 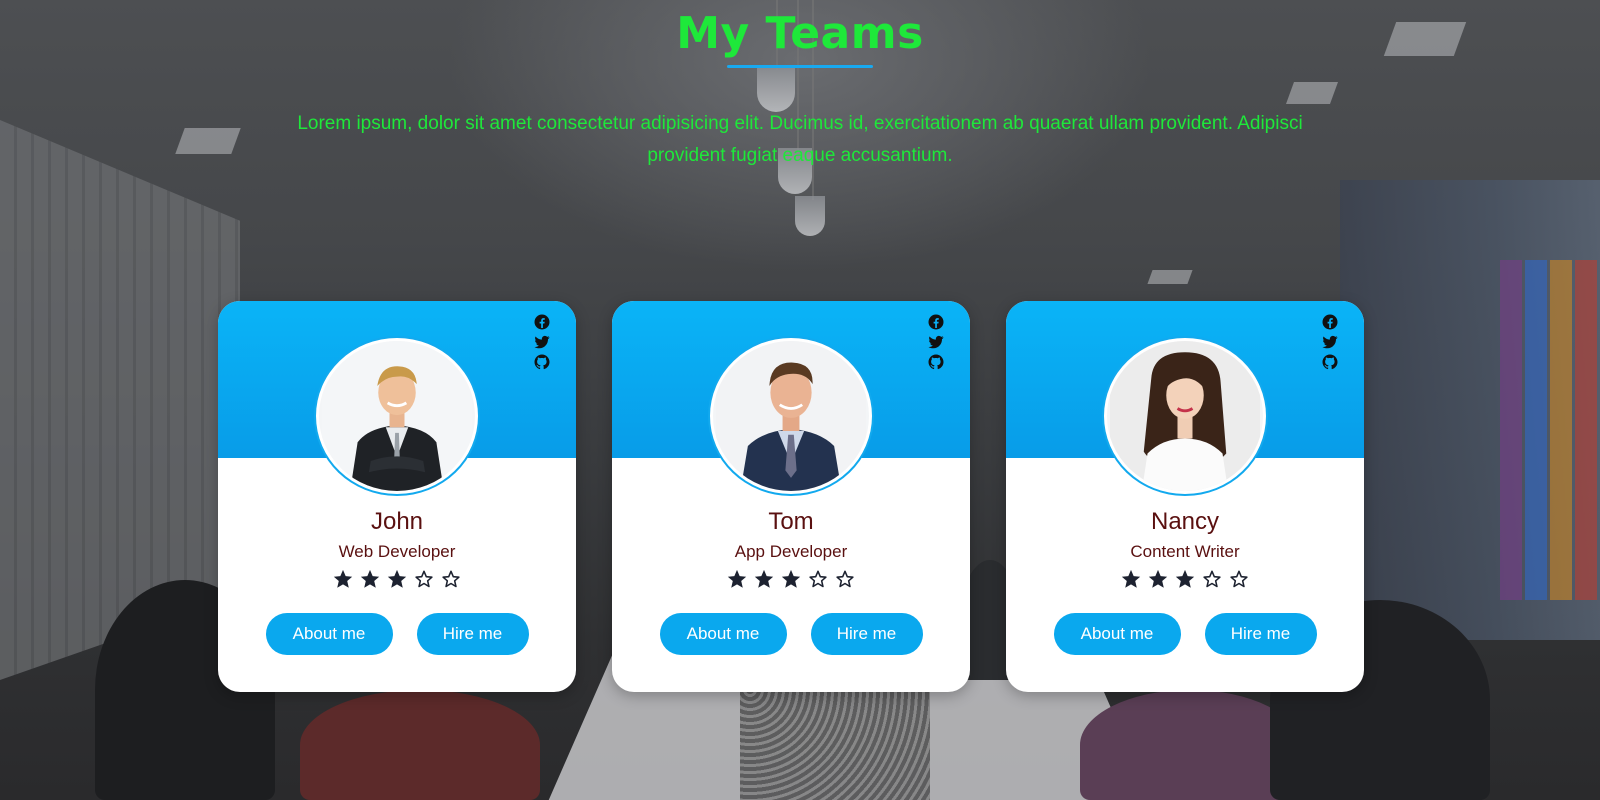 I want to click on member-role: Web Developer, so click(x=397, y=551).